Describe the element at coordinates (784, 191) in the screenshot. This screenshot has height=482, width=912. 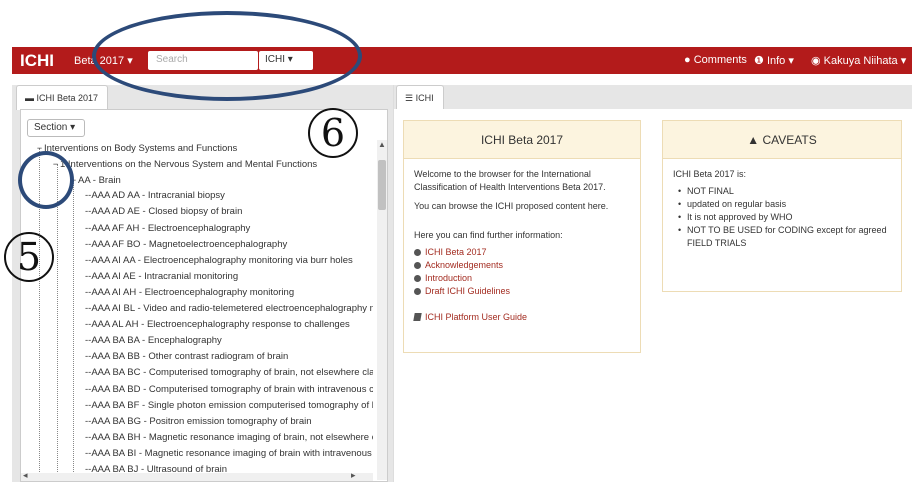
I see `list-item: NOT FINAL` at that location.